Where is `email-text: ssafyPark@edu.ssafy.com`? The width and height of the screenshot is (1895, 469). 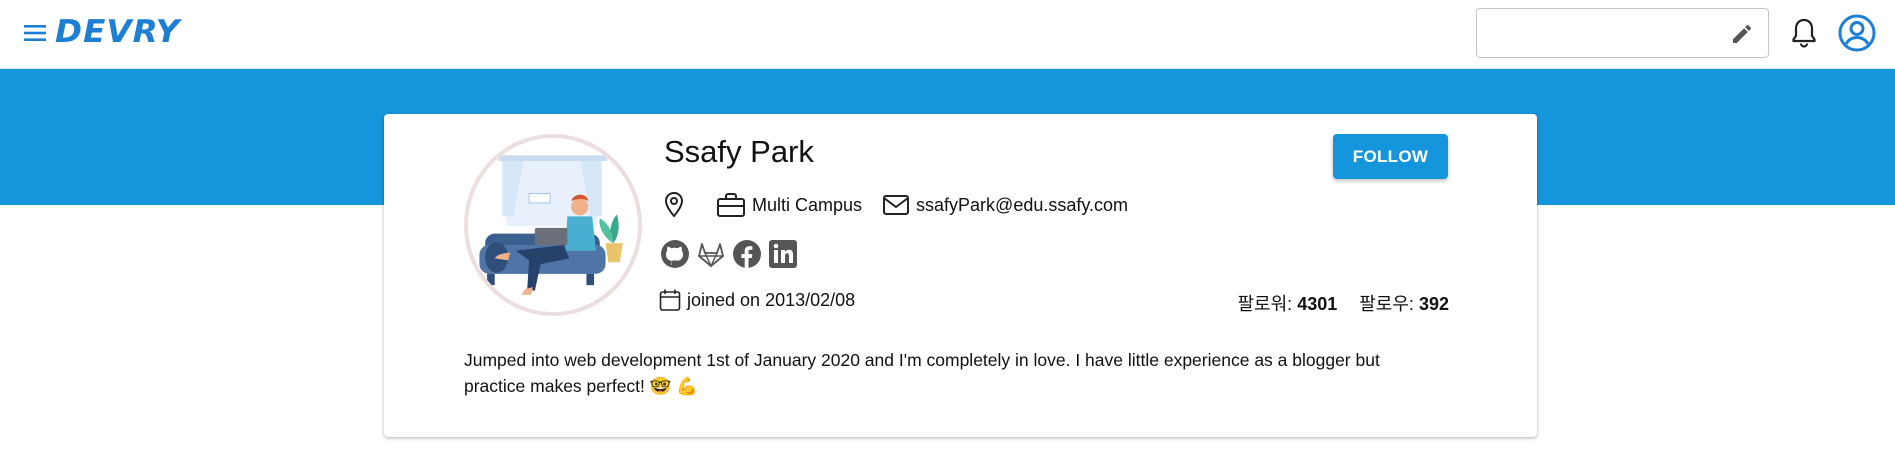 email-text: ssafyPark@edu.ssafy.com is located at coordinates (1022, 205).